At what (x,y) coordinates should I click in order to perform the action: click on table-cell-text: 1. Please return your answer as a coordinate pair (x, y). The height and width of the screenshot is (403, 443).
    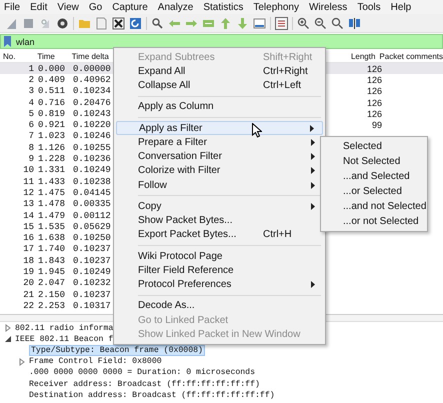
    Looking at the image, I should click on (31, 69).